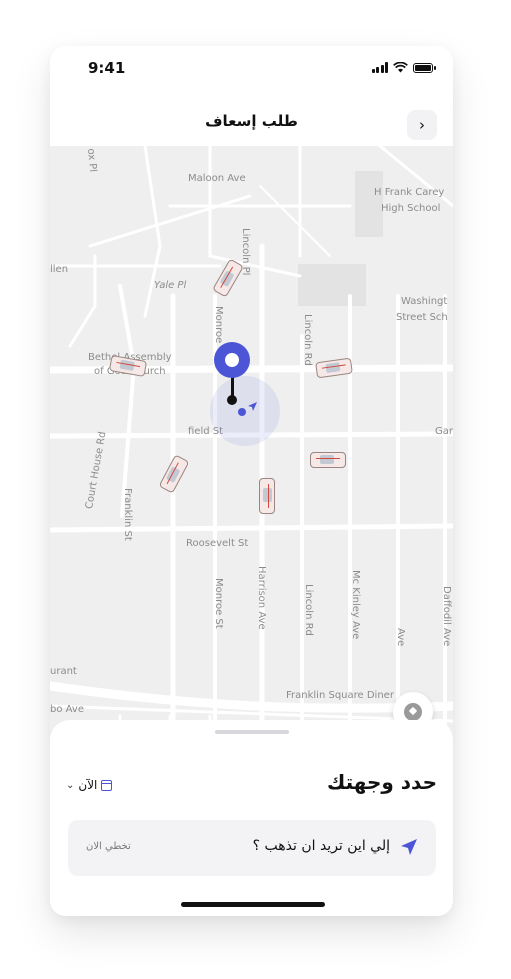 This screenshot has width=511, height=979. What do you see at coordinates (232, 387) in the screenshot?
I see `pin-stem` at bounding box center [232, 387].